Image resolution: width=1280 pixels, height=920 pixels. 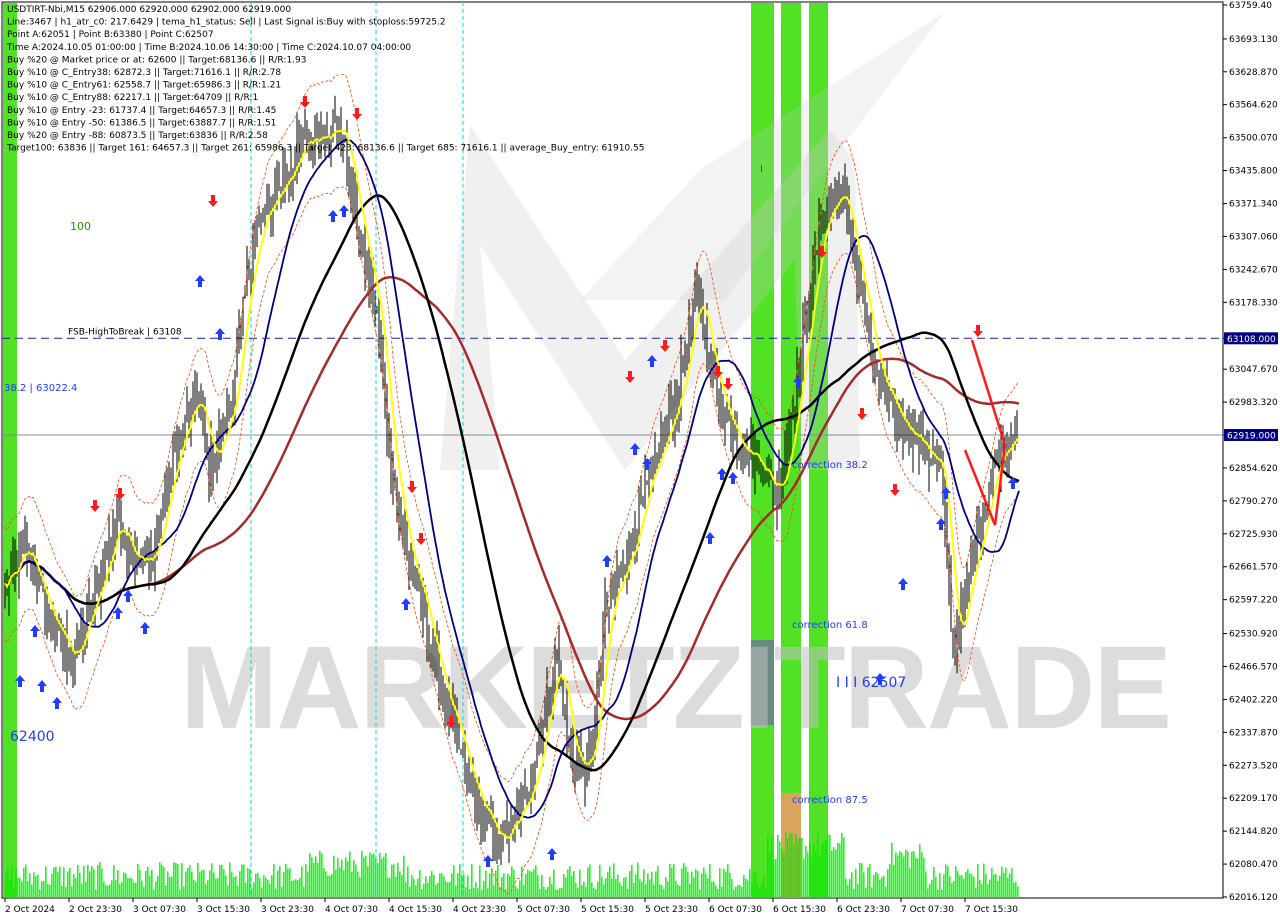 What do you see at coordinates (1253, 668) in the screenshot?
I see `y-tick-label: 62466.570` at bounding box center [1253, 668].